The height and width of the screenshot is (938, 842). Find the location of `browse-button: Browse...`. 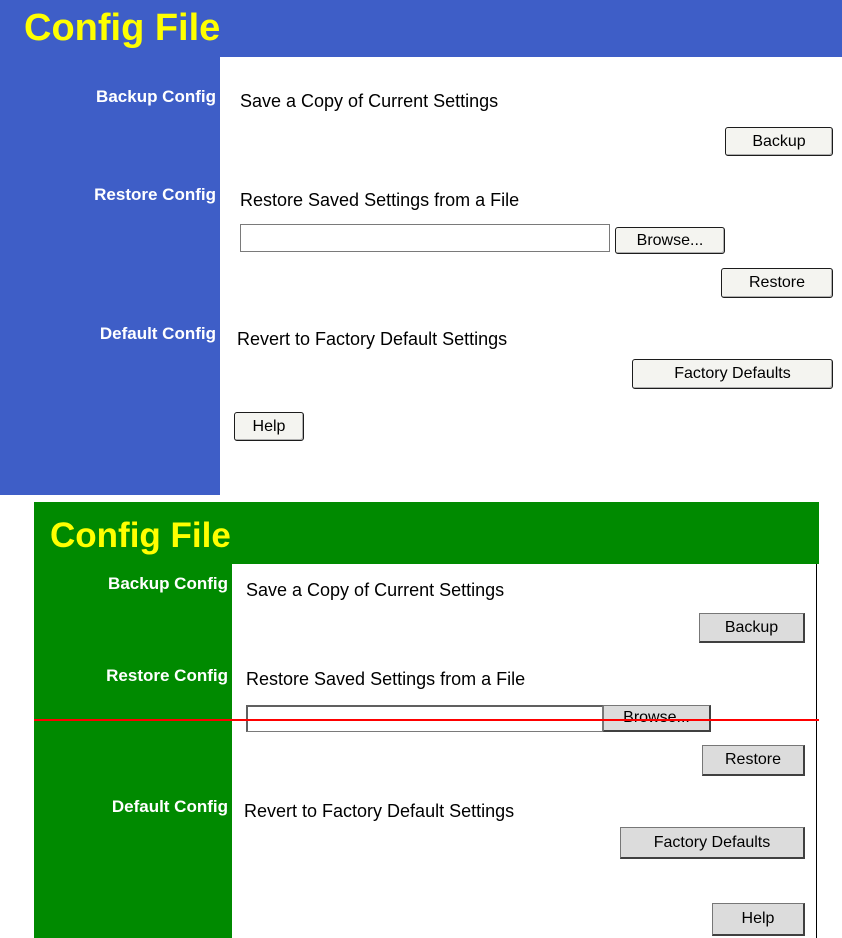

browse-button: Browse... is located at coordinates (670, 240).